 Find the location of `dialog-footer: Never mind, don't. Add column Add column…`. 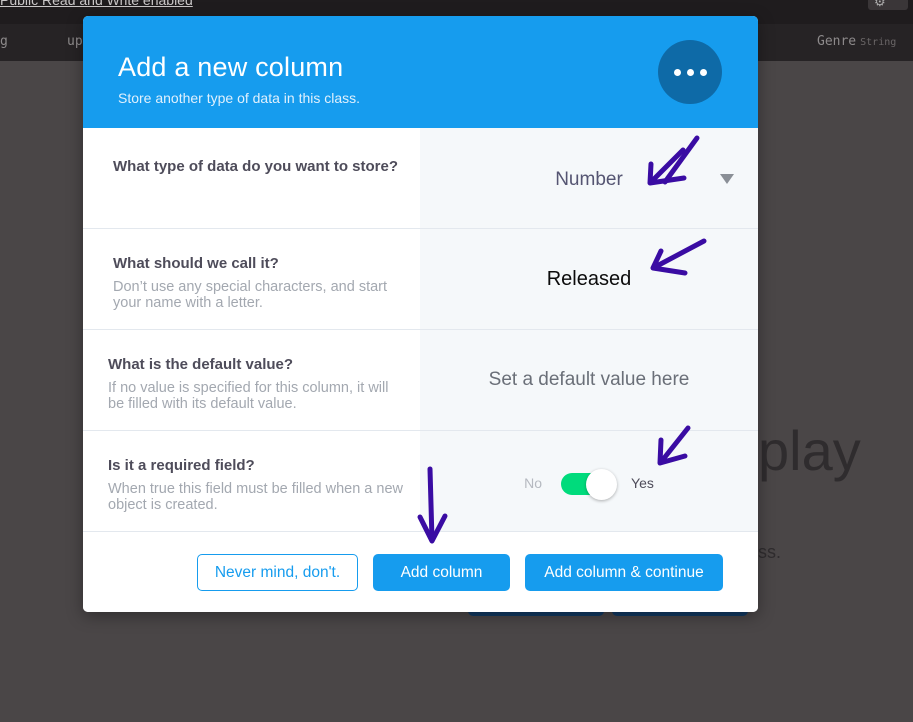

dialog-footer: Never mind, don't. Add column Add column… is located at coordinates (420, 572).